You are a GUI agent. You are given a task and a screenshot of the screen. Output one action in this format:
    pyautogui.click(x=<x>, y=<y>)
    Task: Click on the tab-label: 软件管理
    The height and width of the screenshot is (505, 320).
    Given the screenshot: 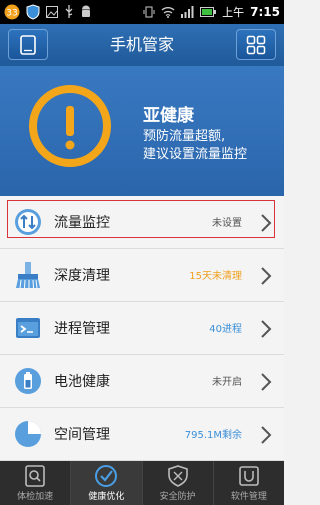 What is the action you would take?
    pyautogui.click(x=248, y=497)
    